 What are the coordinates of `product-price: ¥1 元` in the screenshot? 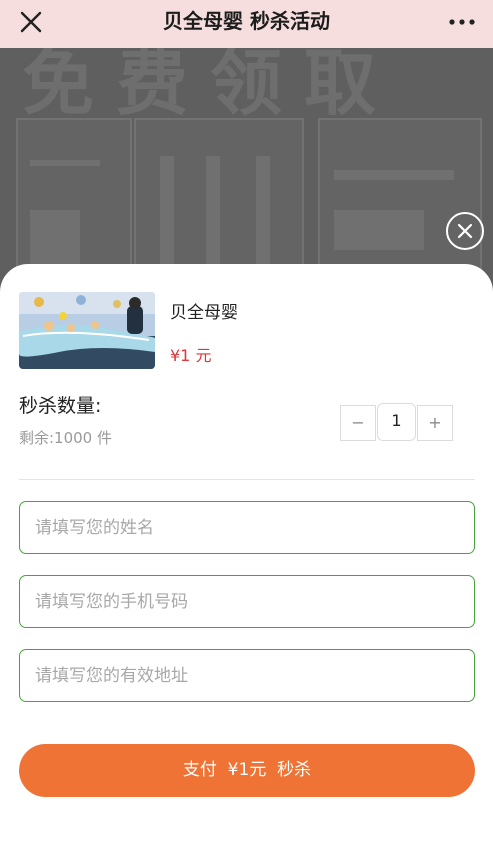 It's located at (191, 355).